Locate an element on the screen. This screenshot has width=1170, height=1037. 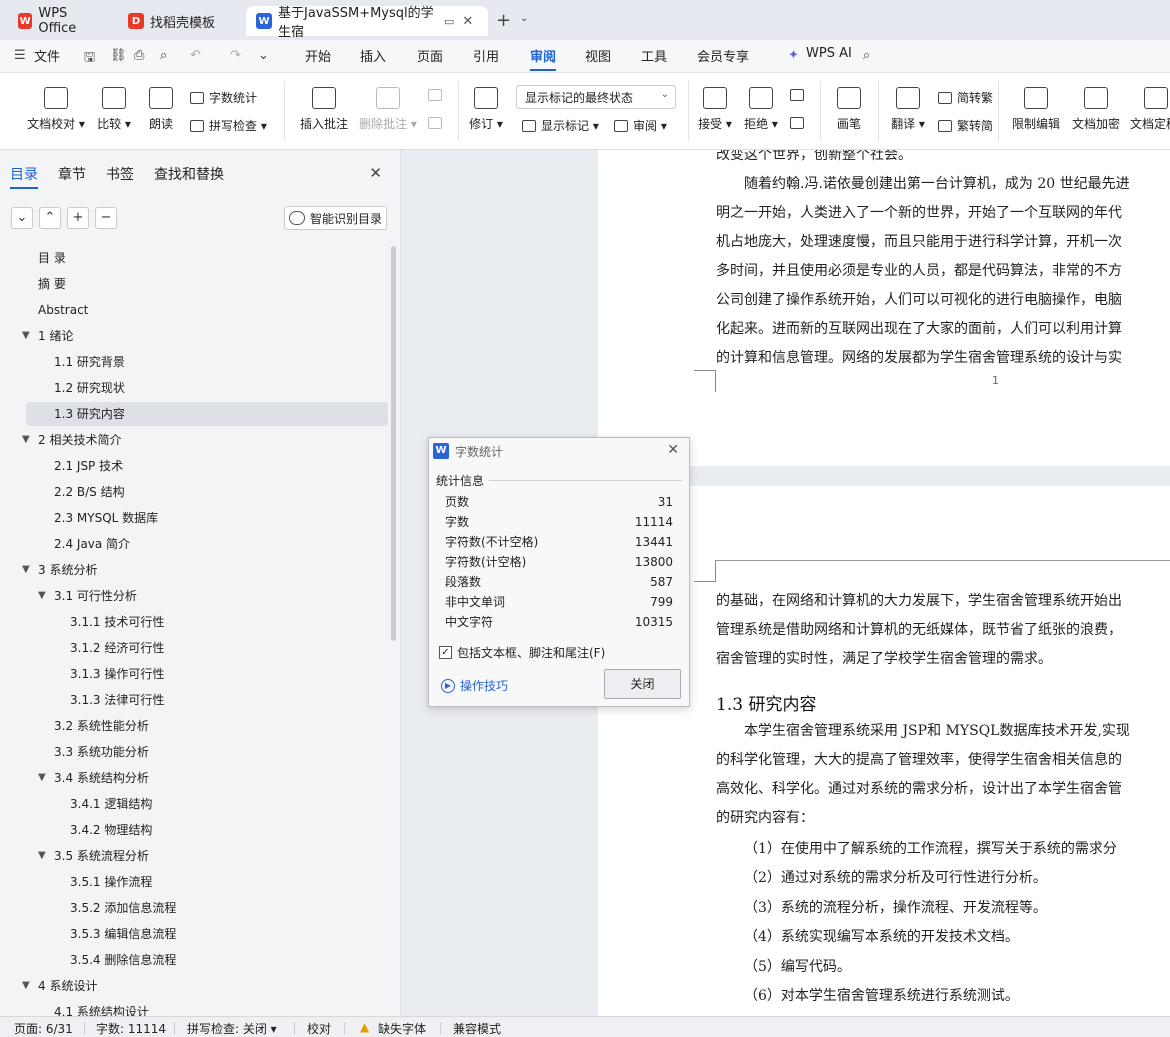
include-textbox-checkbox: ✓ 包括文本框、脚注和尾注(F) is located at coordinates (522, 652).